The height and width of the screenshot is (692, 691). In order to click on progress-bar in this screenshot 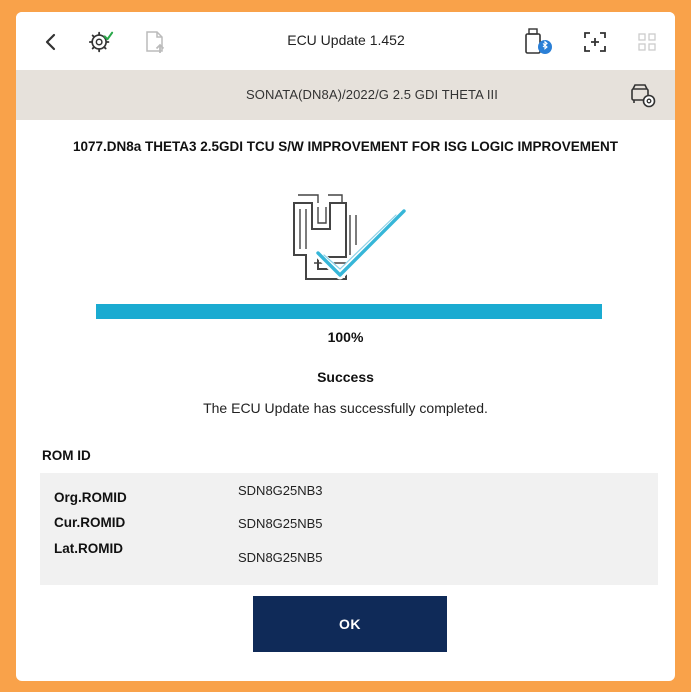, I will do `click(349, 311)`.